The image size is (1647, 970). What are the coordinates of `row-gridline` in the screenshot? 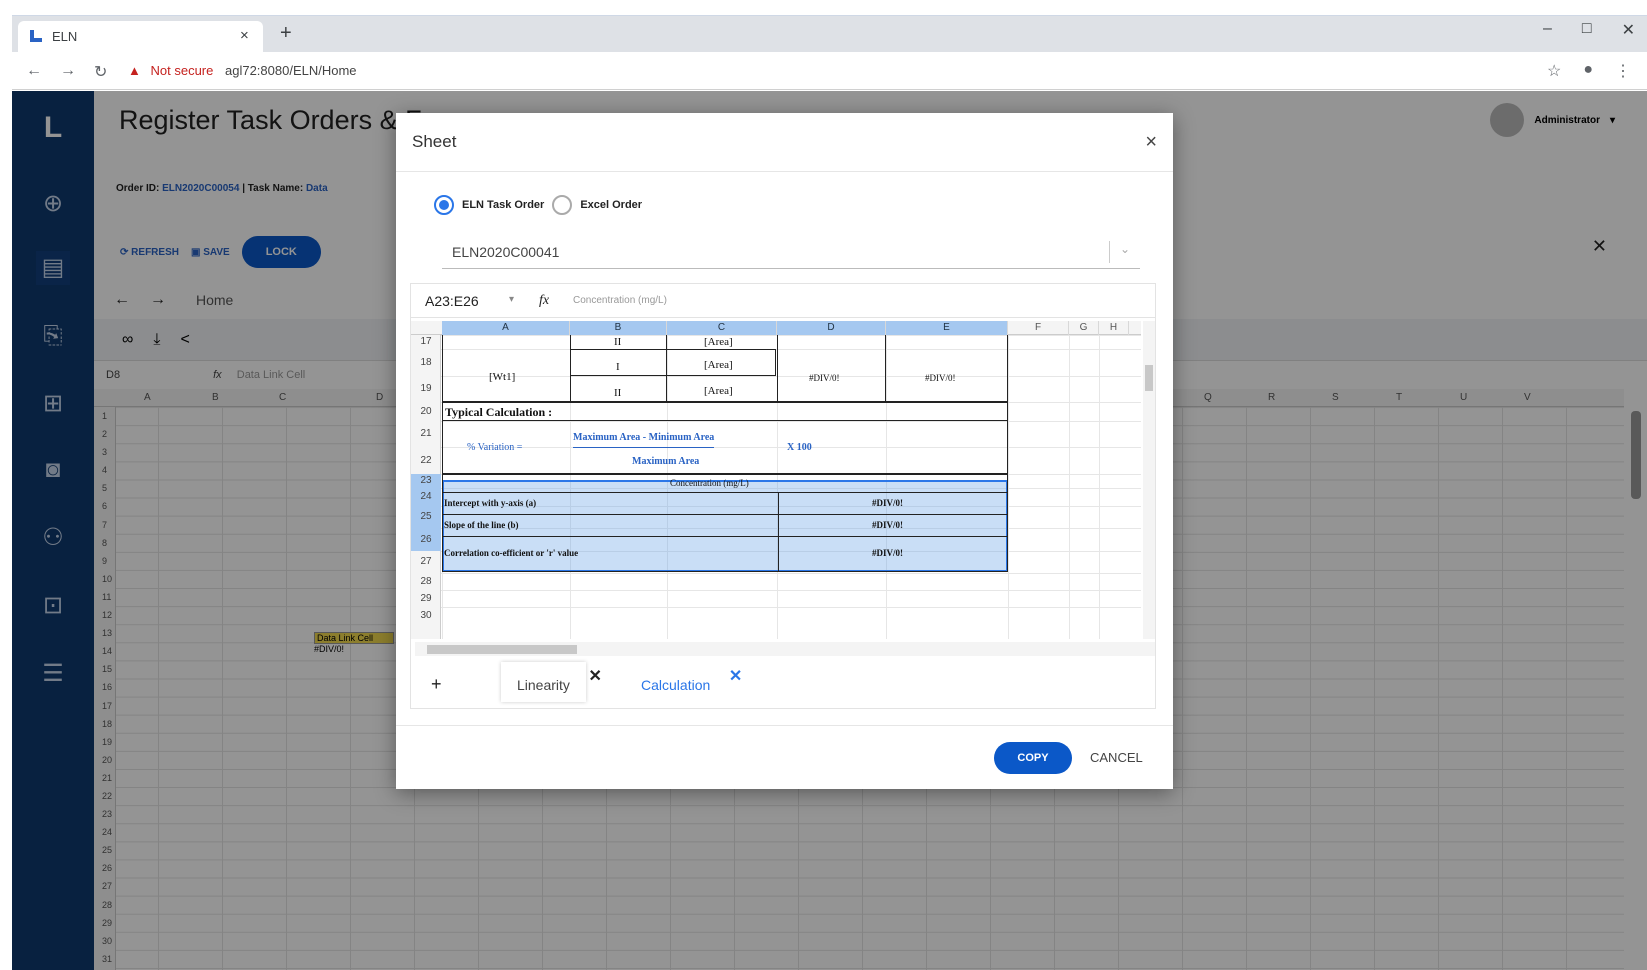 It's located at (791, 607).